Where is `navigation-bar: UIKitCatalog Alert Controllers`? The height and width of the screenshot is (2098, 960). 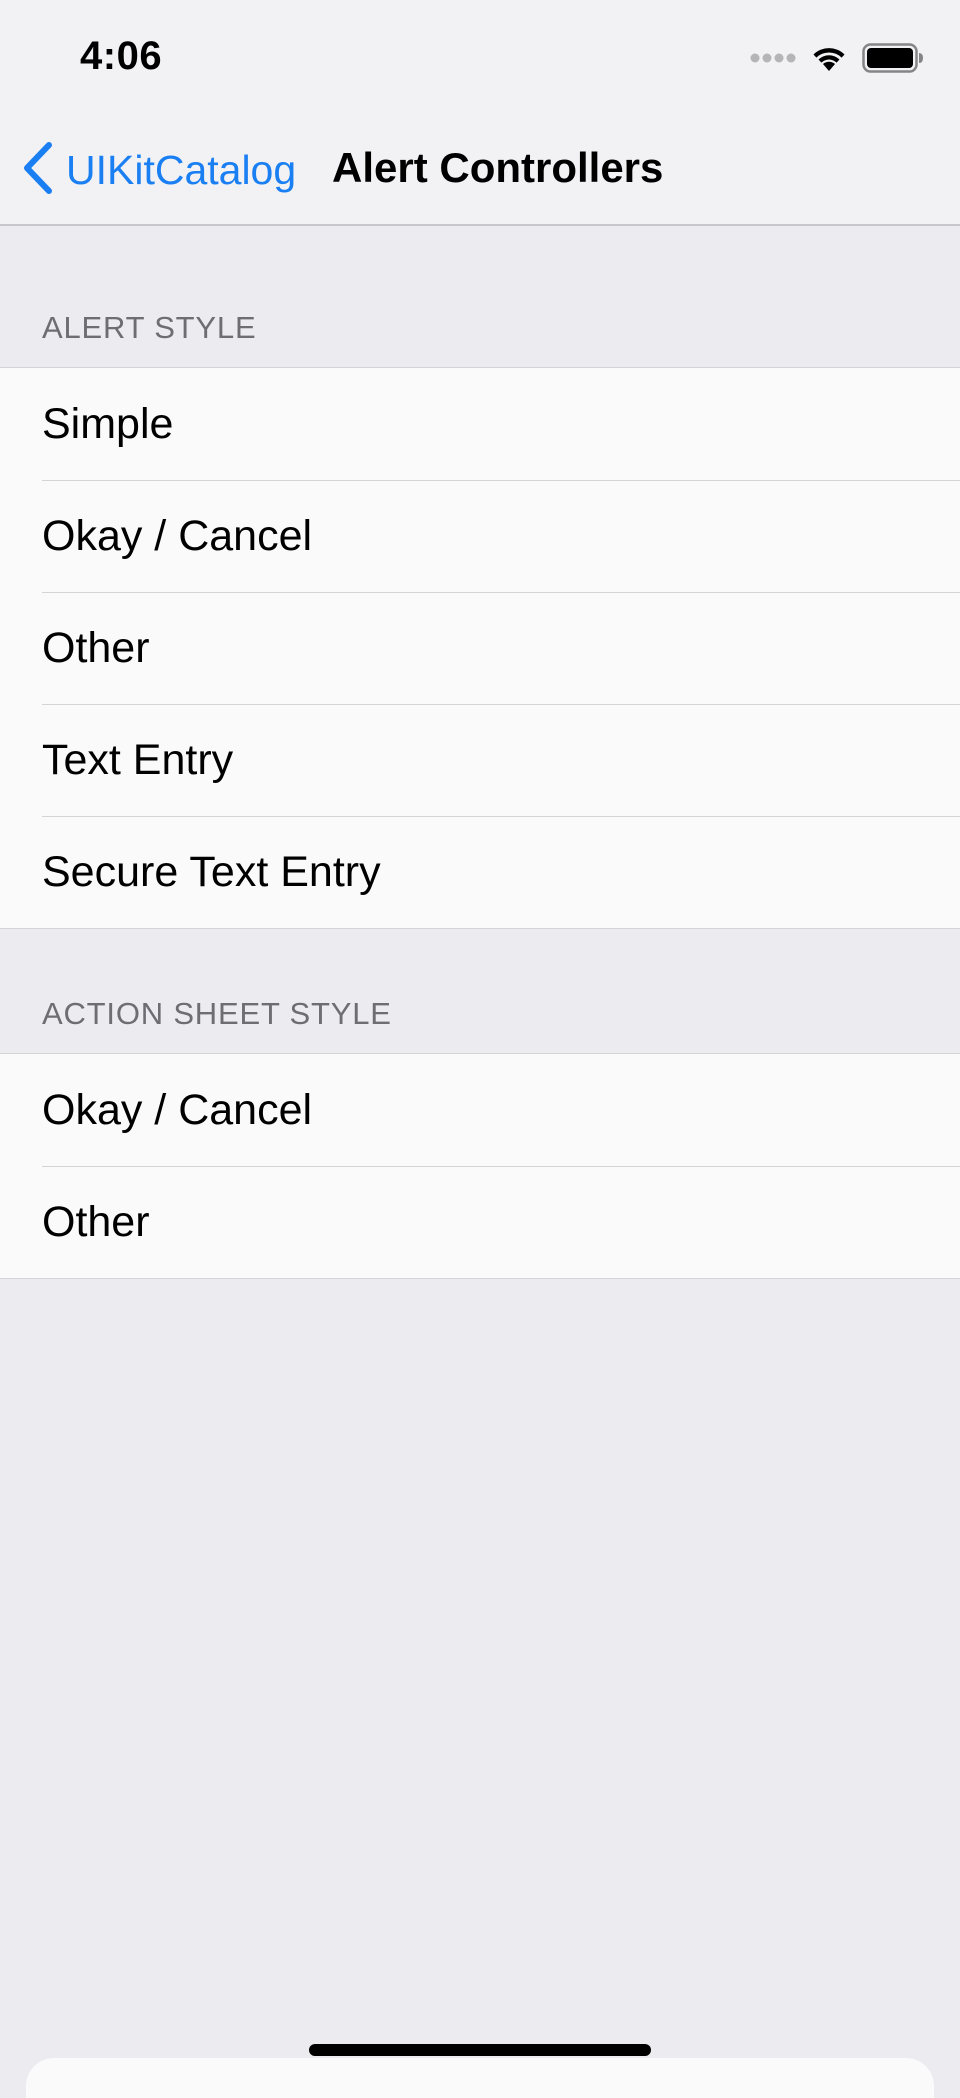
navigation-bar: UIKitCatalog Alert Controllers is located at coordinates (480, 172).